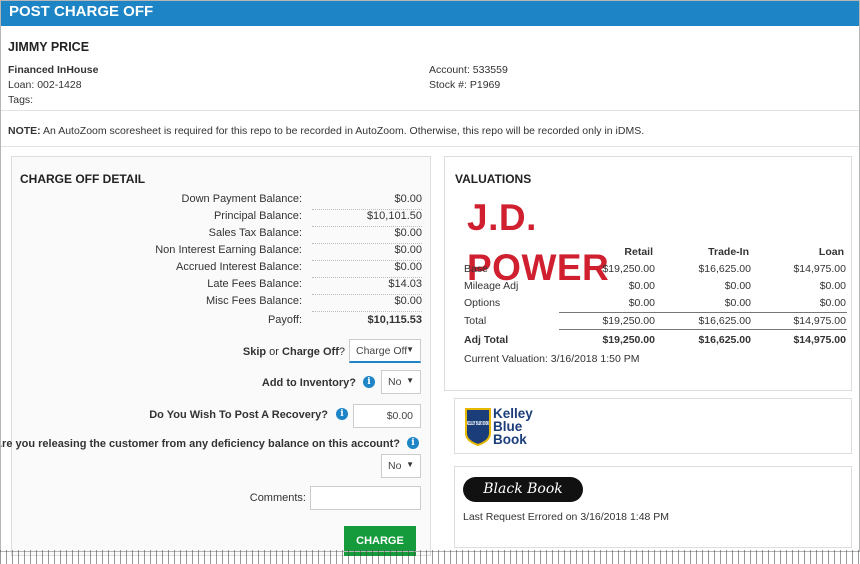 This screenshot has width=860, height=564. I want to click on loan-number: Loan: 002-1428, so click(45, 85).